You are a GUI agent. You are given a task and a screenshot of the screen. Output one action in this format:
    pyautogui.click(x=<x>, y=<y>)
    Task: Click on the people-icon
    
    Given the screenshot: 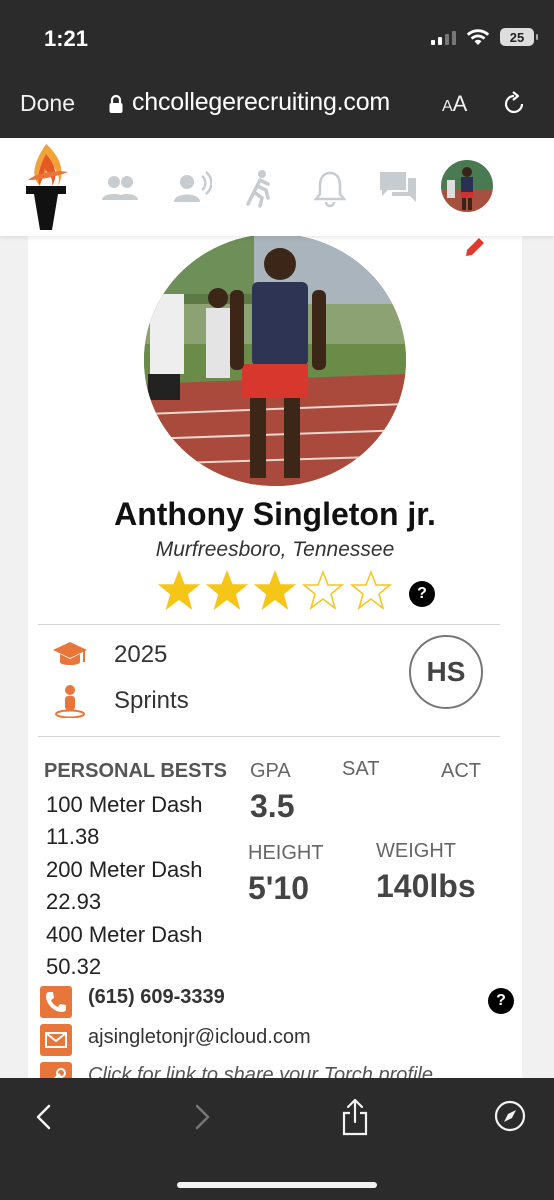 What is the action you would take?
    pyautogui.click(x=120, y=188)
    